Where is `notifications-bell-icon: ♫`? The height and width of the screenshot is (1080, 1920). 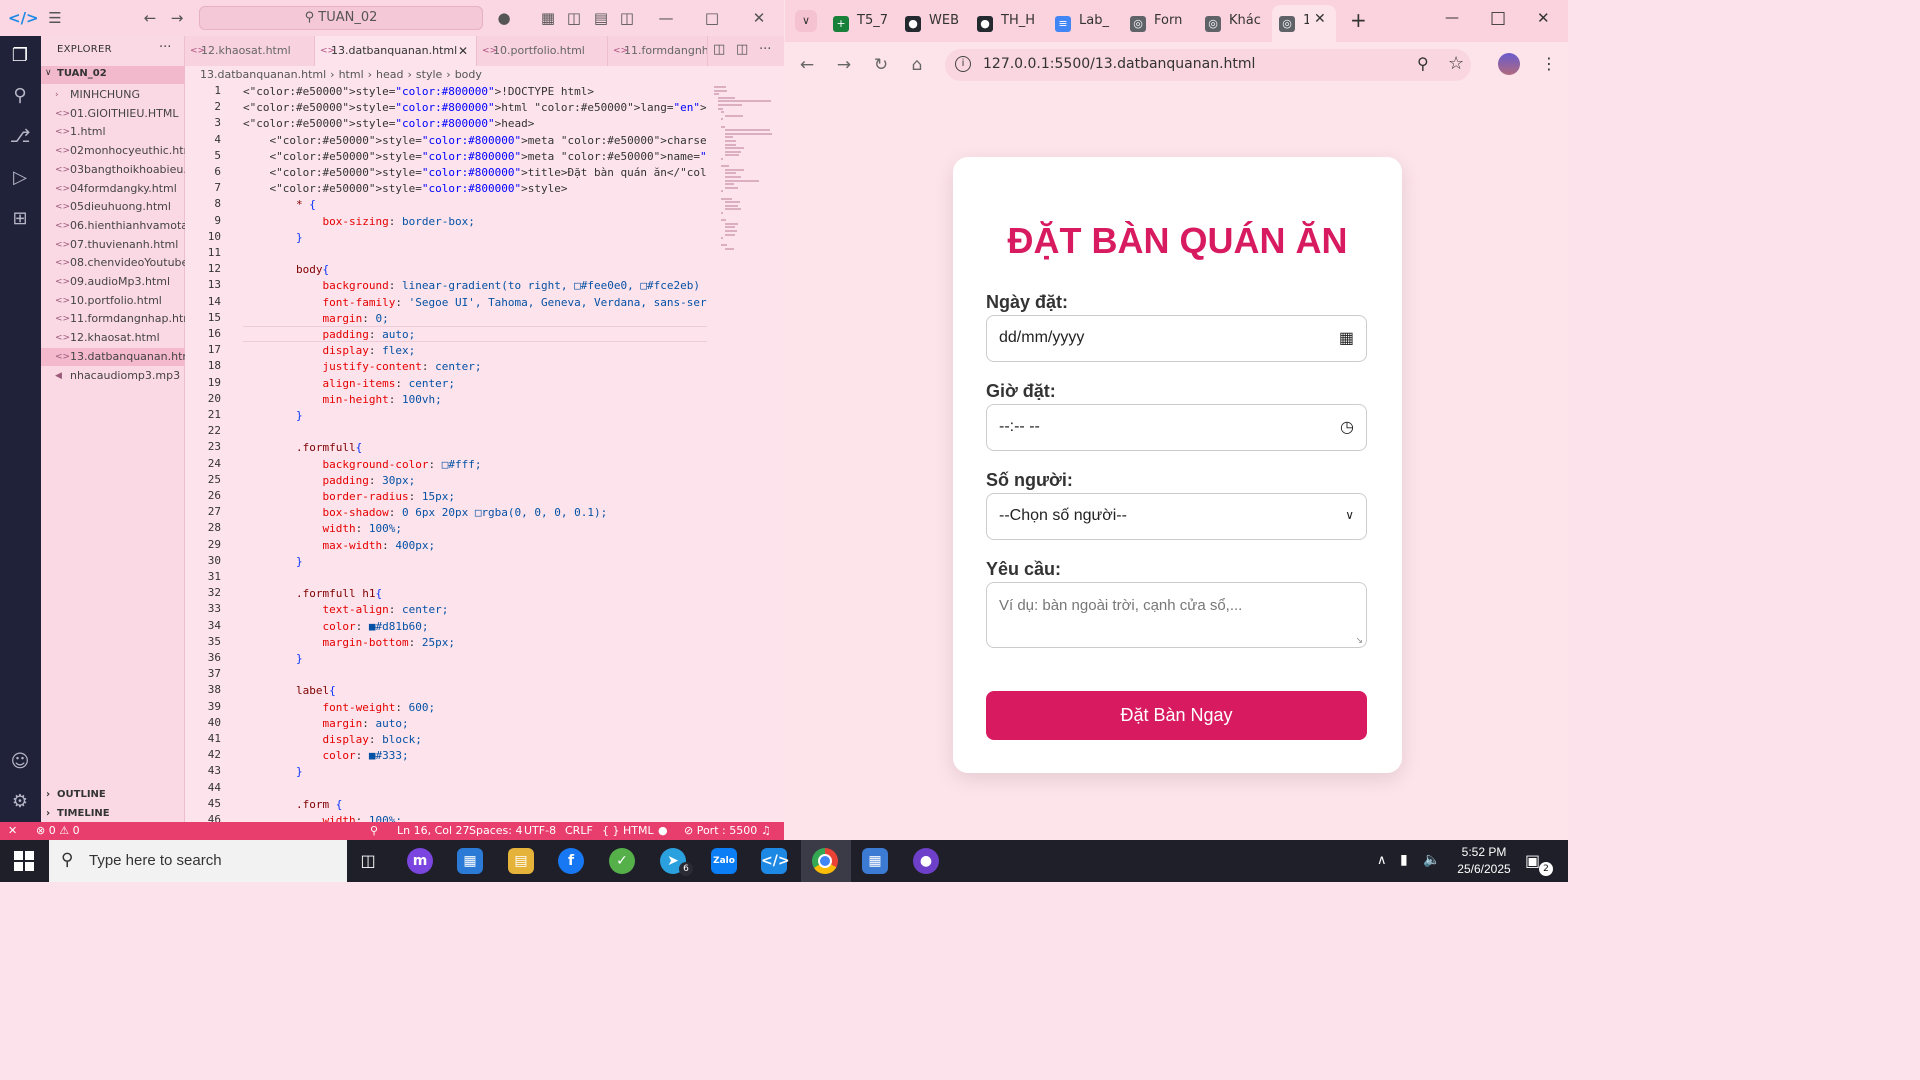
notifications-bell-icon: ♫ is located at coordinates (766, 830).